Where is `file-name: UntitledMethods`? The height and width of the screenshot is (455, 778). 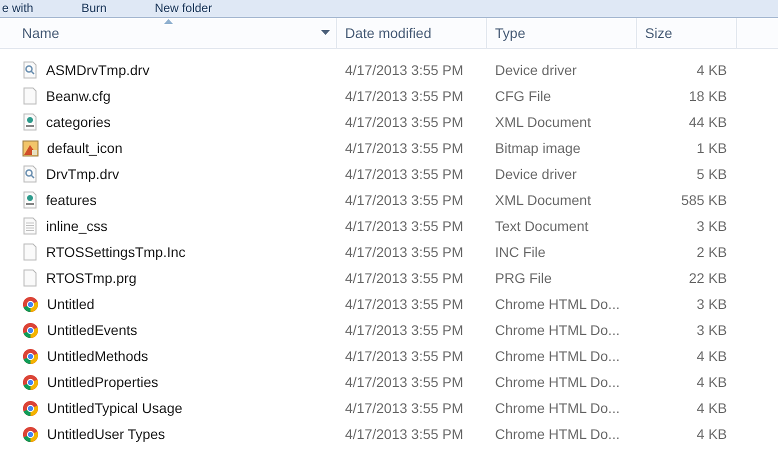 file-name: UntitledMethods is located at coordinates (97, 356).